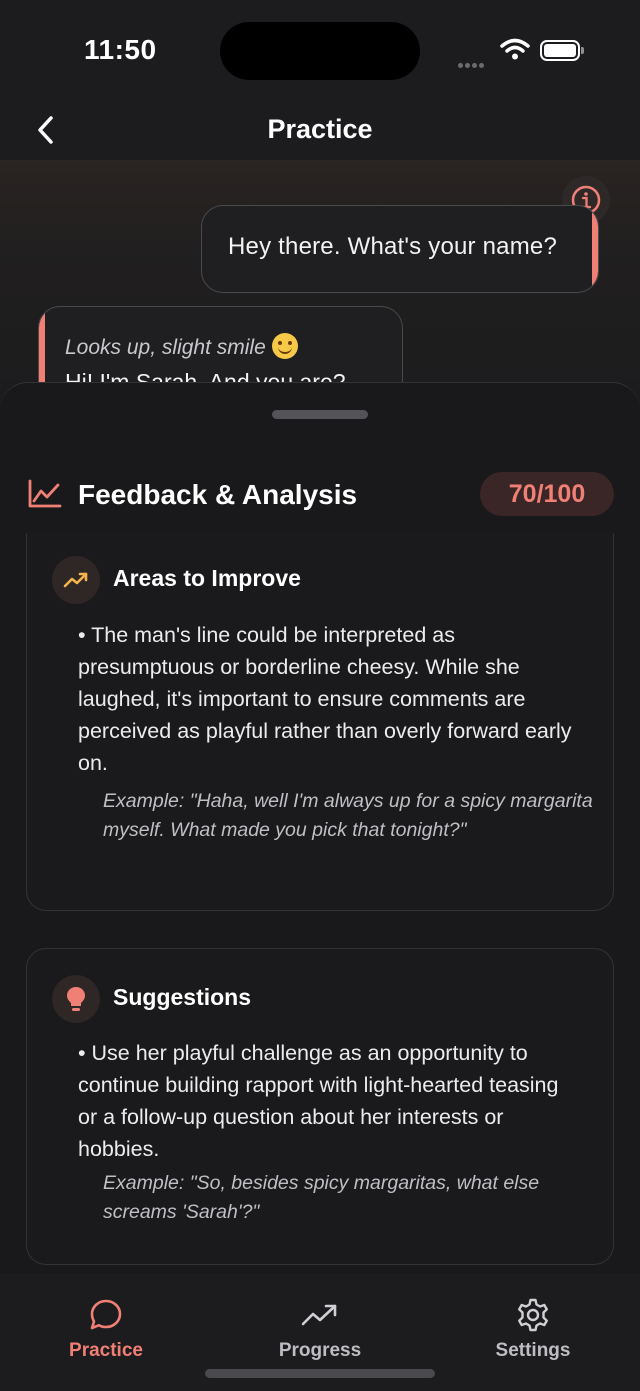 Image resolution: width=640 pixels, height=1391 pixels. I want to click on tab-settings: Settings, so click(533, 1328).